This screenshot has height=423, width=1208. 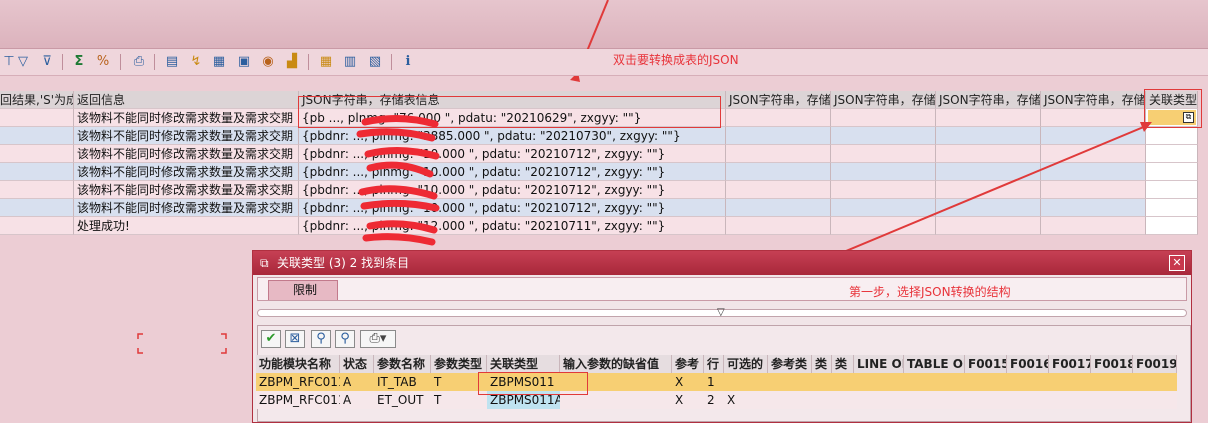 I want to click on cell-param: ET_OUT, so click(x=402, y=400).